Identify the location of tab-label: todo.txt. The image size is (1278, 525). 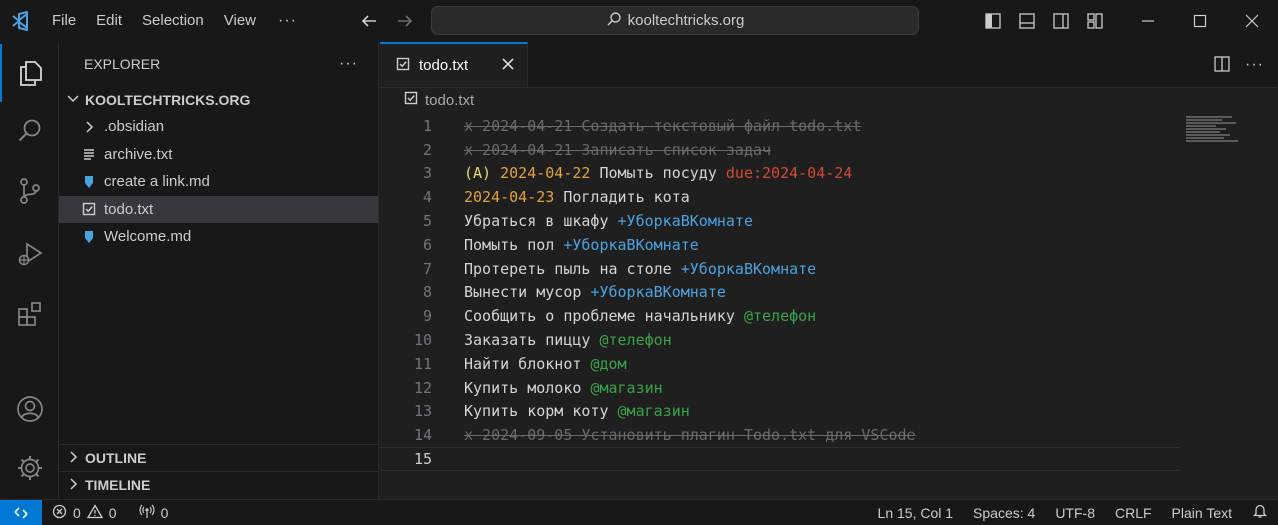
(444, 65).